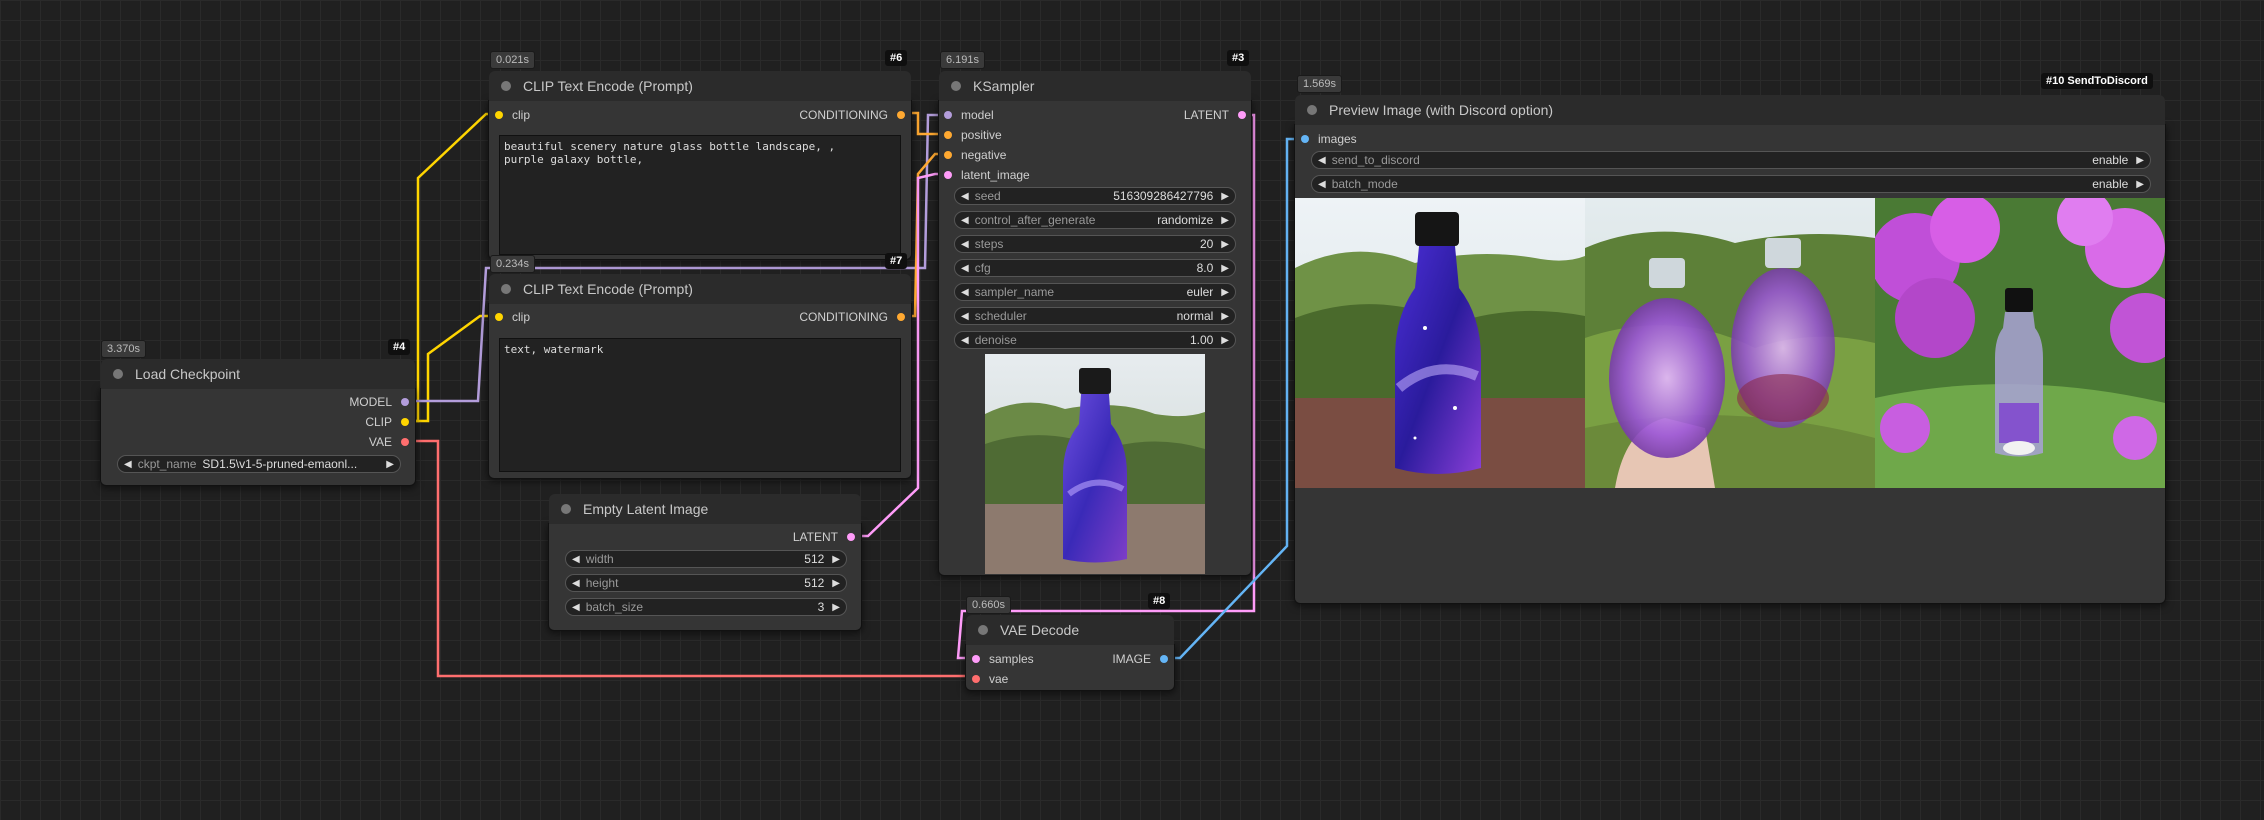 The width and height of the screenshot is (2264, 820). I want to click on input-slot-latent-image: latent_image, so click(987, 175).